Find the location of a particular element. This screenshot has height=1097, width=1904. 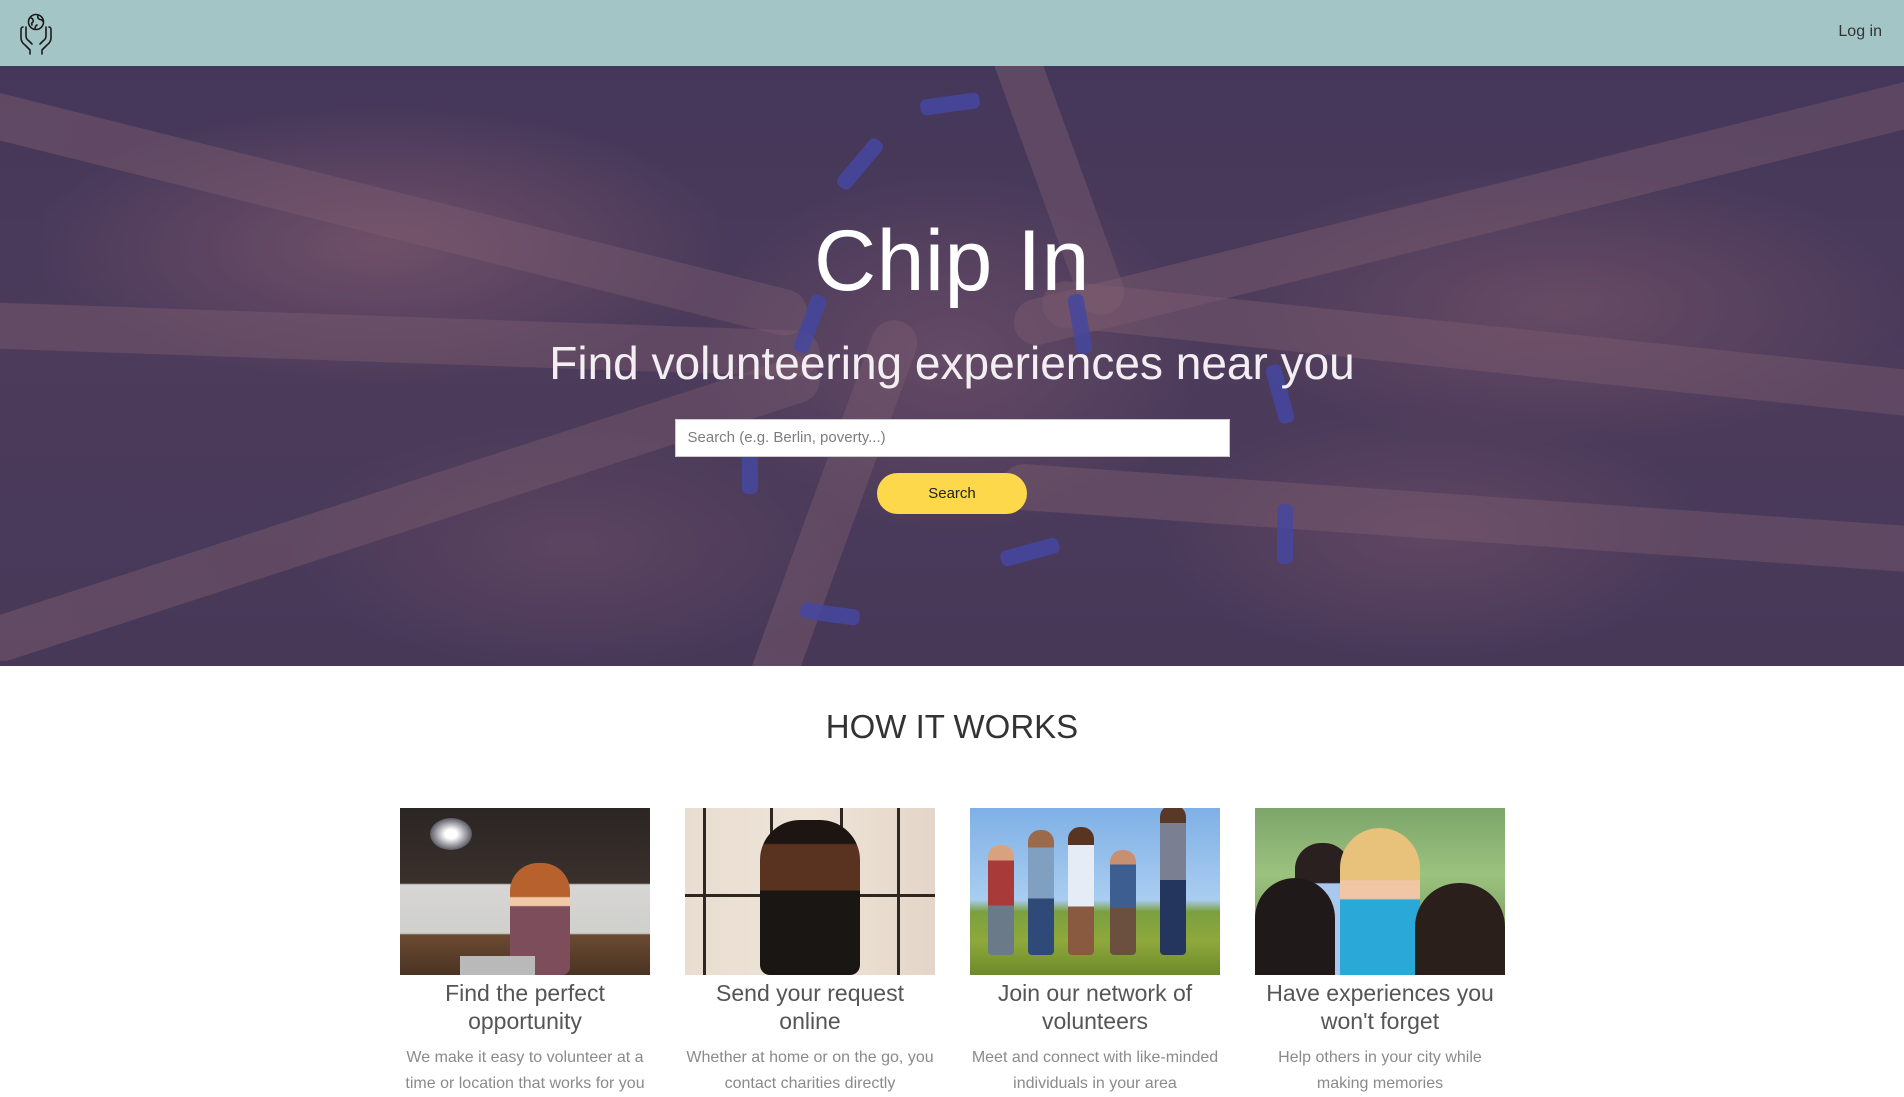

man-smiling-with-phone-image is located at coordinates (810, 891).